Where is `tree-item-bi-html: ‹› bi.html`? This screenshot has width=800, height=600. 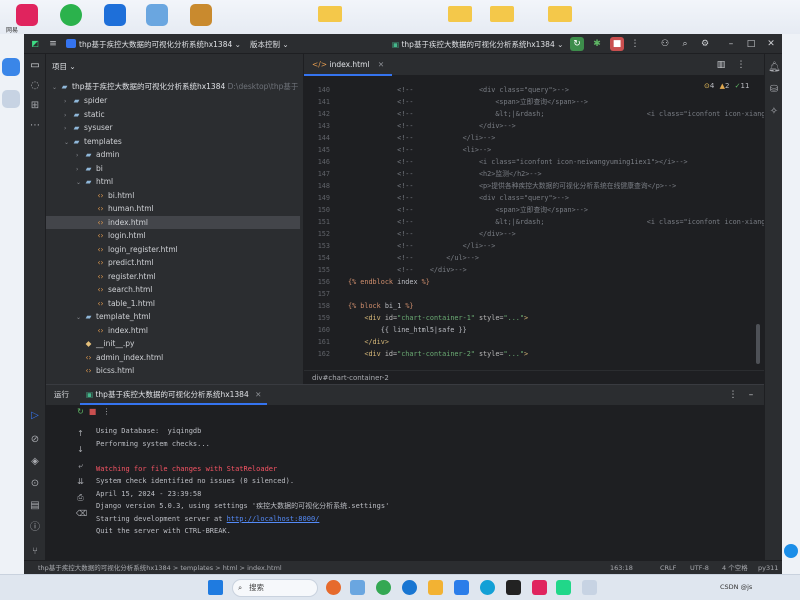
tree-item-bi-html: ‹› bi.html is located at coordinates (173, 196).